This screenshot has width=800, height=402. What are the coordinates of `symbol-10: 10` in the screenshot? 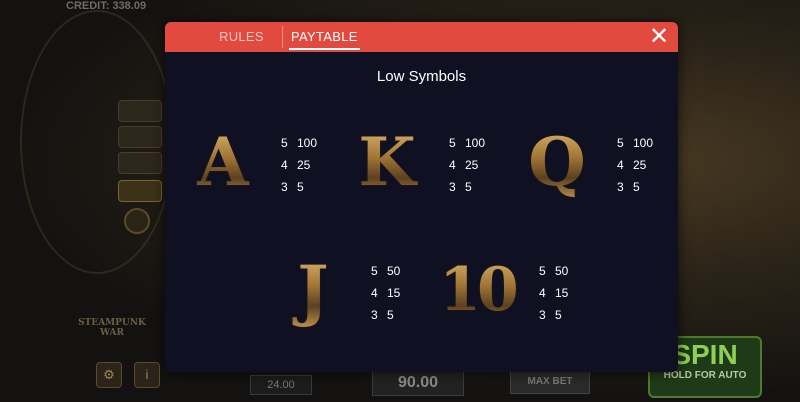 It's located at (478, 290).